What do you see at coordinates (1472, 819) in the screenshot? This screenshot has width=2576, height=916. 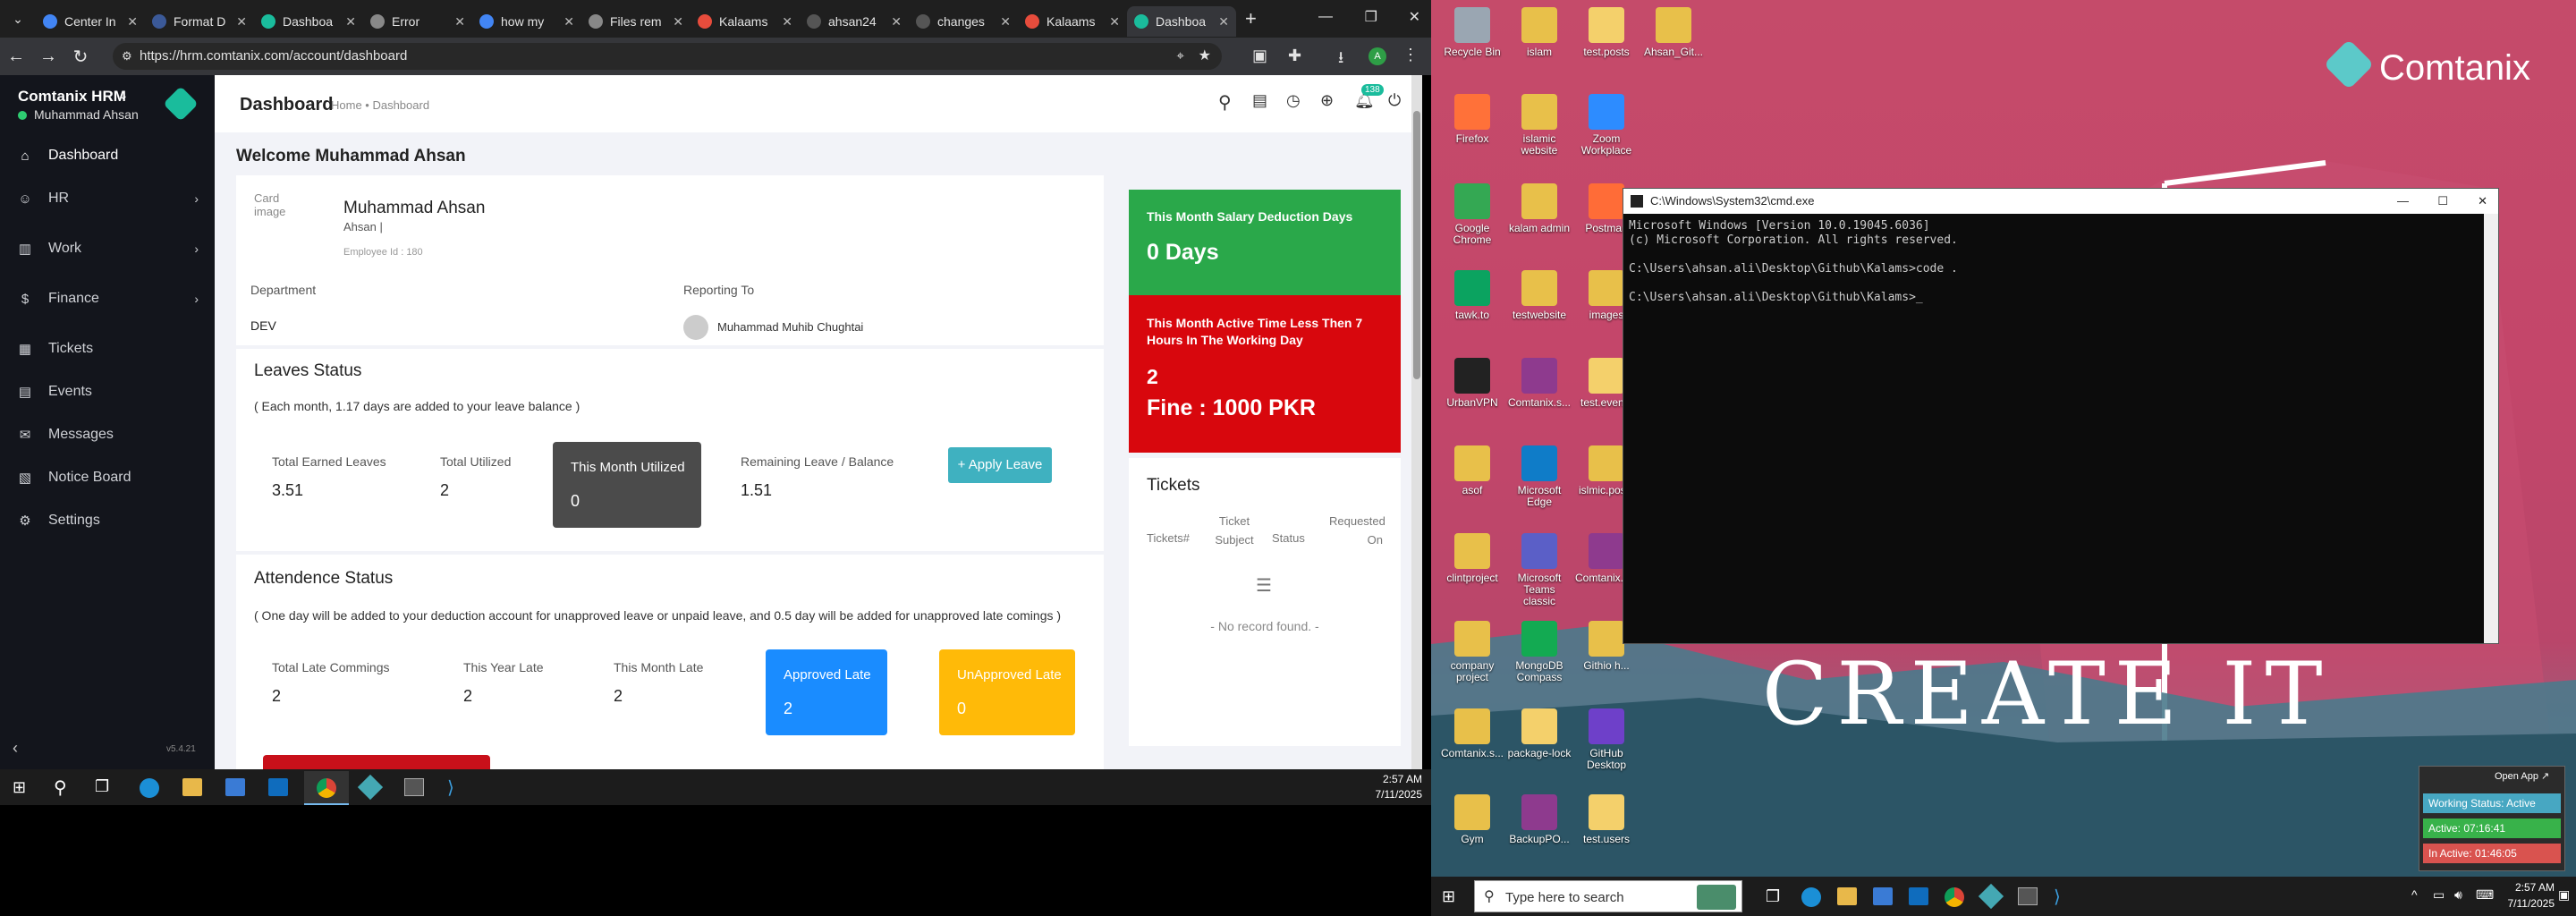 I see `desktop-icon: Gym` at bounding box center [1472, 819].